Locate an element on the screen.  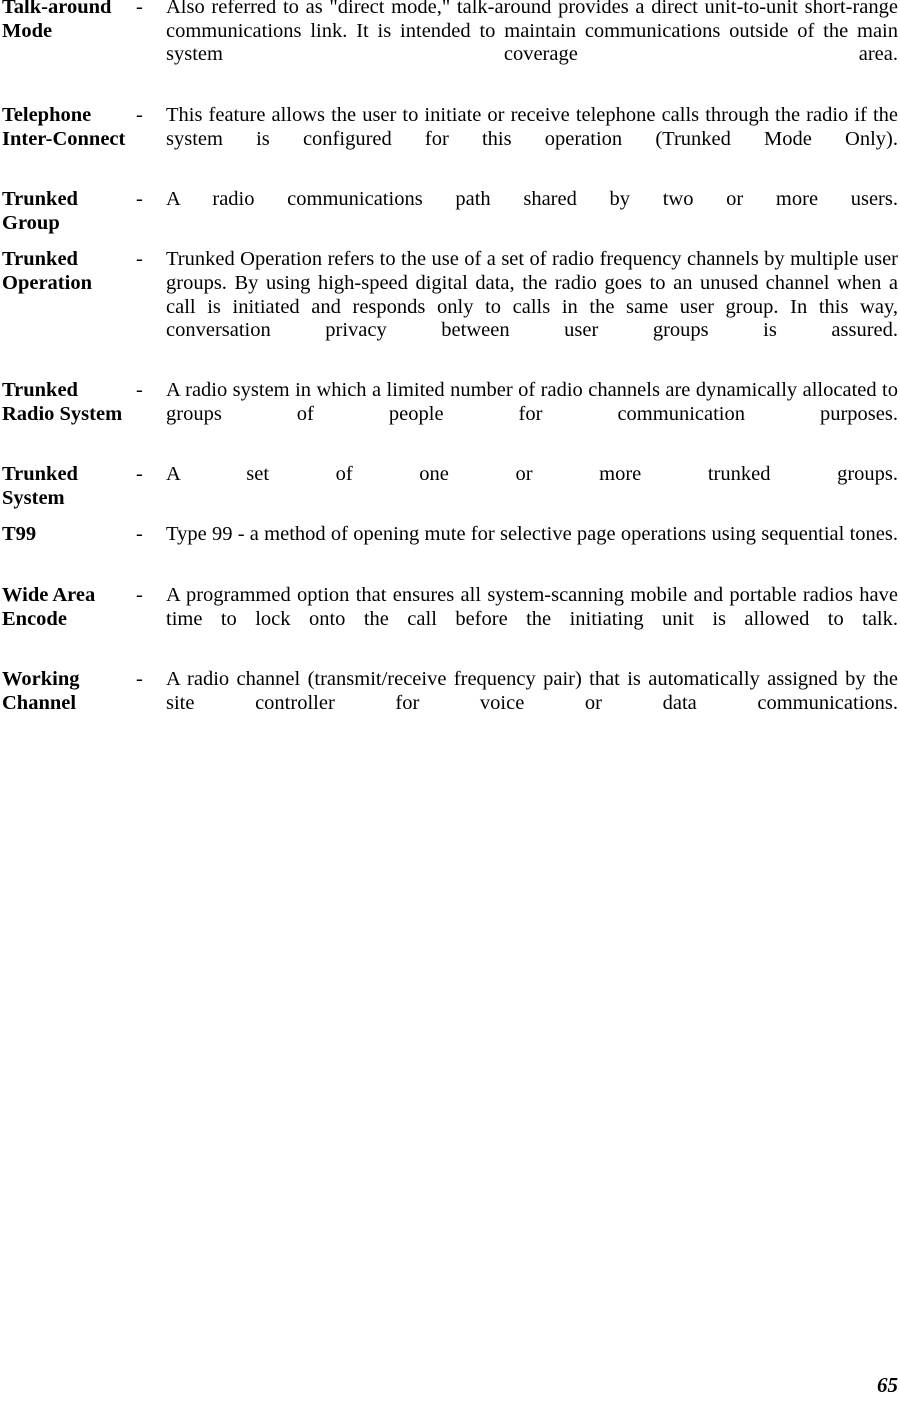
glossary-term: Trunked Group is located at coordinates (40, 211).